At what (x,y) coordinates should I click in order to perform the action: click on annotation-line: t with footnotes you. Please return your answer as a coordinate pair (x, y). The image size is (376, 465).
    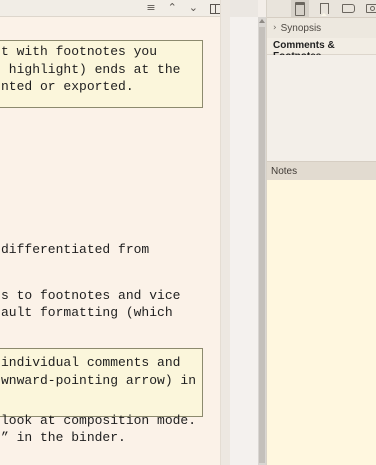
    Looking at the image, I should click on (79, 51).